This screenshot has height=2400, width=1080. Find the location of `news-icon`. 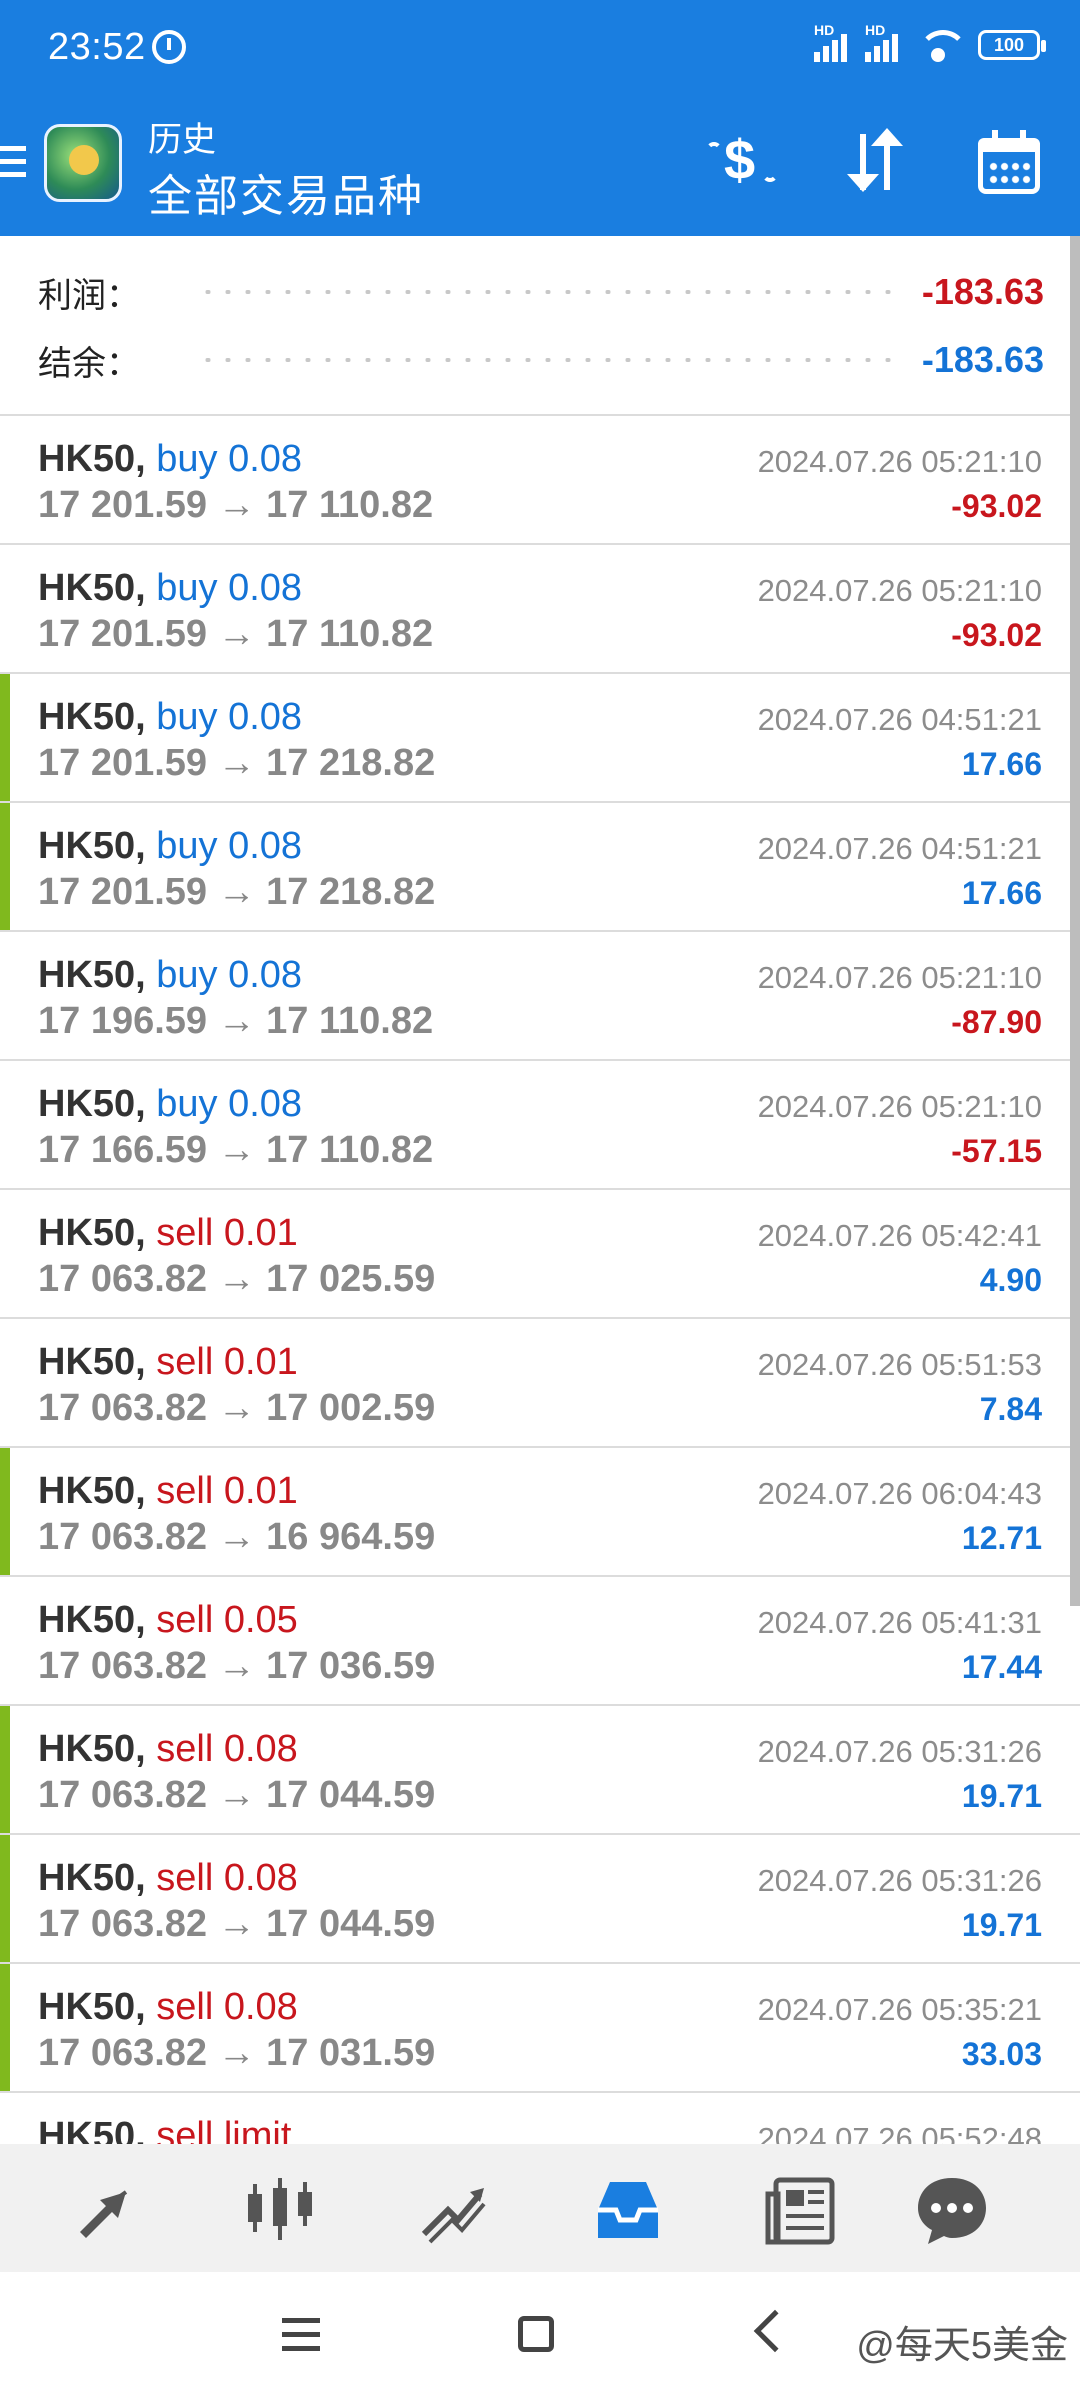

news-icon is located at coordinates (802, 2210).